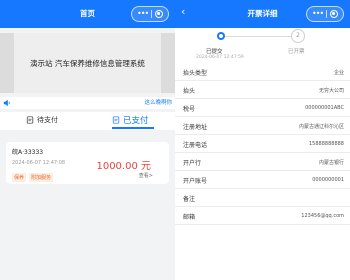 The height and width of the screenshot is (280, 350). I want to click on tab-pending-label: 待支付, so click(47, 120).